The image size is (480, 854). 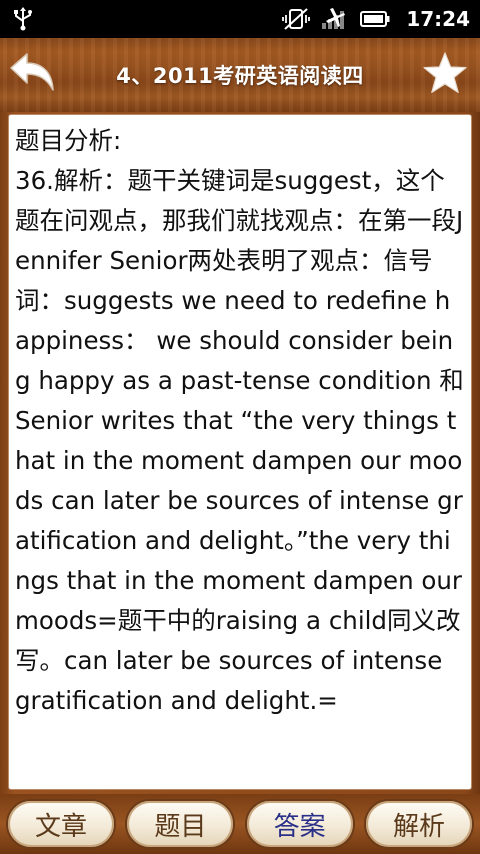 What do you see at coordinates (240, 19) in the screenshot?
I see `status-bar: 17:24` at bounding box center [240, 19].